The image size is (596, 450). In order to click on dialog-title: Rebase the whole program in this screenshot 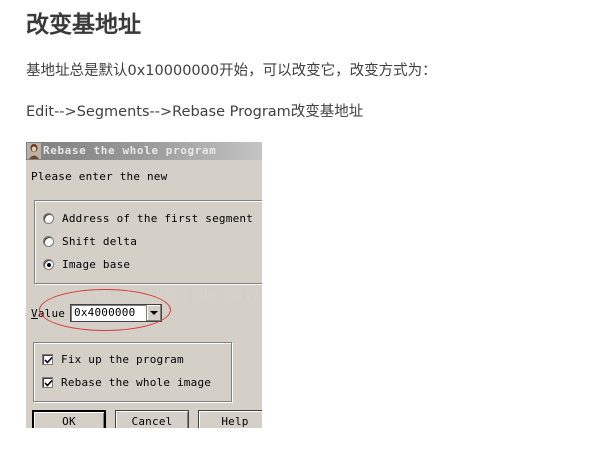, I will do `click(130, 150)`.